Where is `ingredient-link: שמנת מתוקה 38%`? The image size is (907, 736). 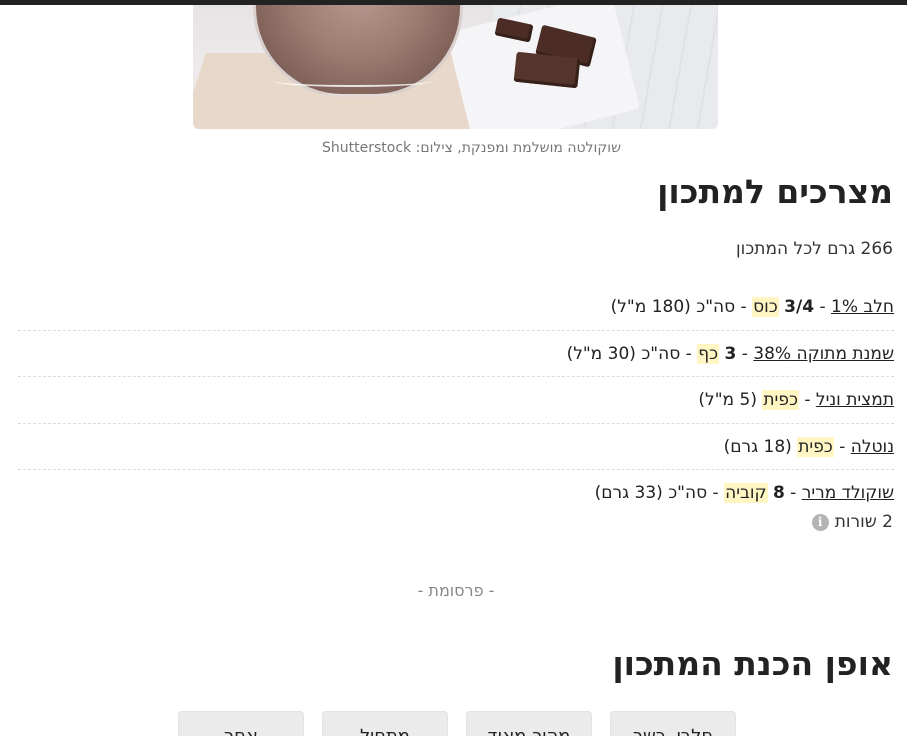
ingredient-link: שמנת מתוקה 38% is located at coordinates (823, 354).